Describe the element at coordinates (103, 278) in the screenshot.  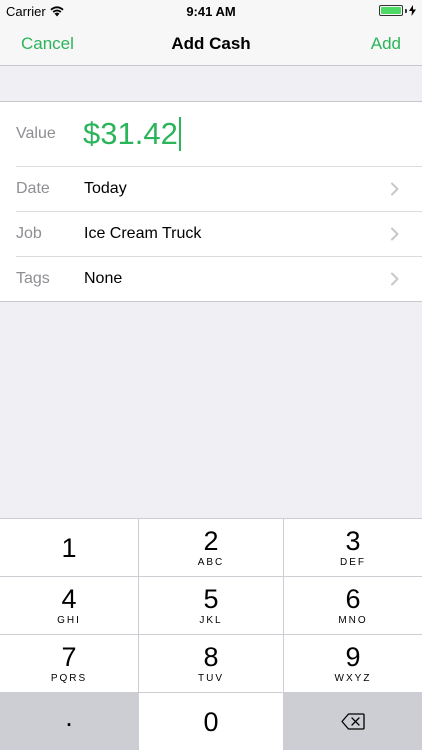
I see `tags-value: None` at that location.